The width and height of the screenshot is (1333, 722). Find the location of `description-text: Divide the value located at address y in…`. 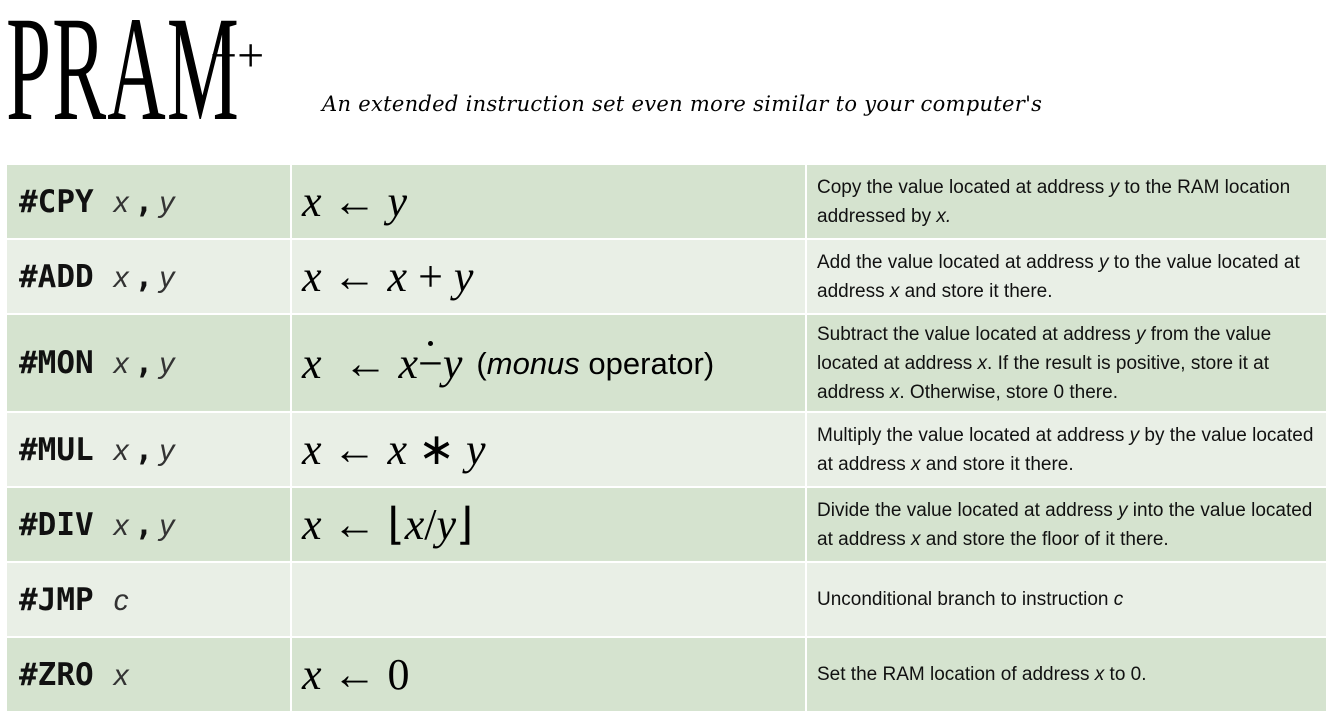

description-text: Divide the value located at address y in… is located at coordinates (1068, 525).